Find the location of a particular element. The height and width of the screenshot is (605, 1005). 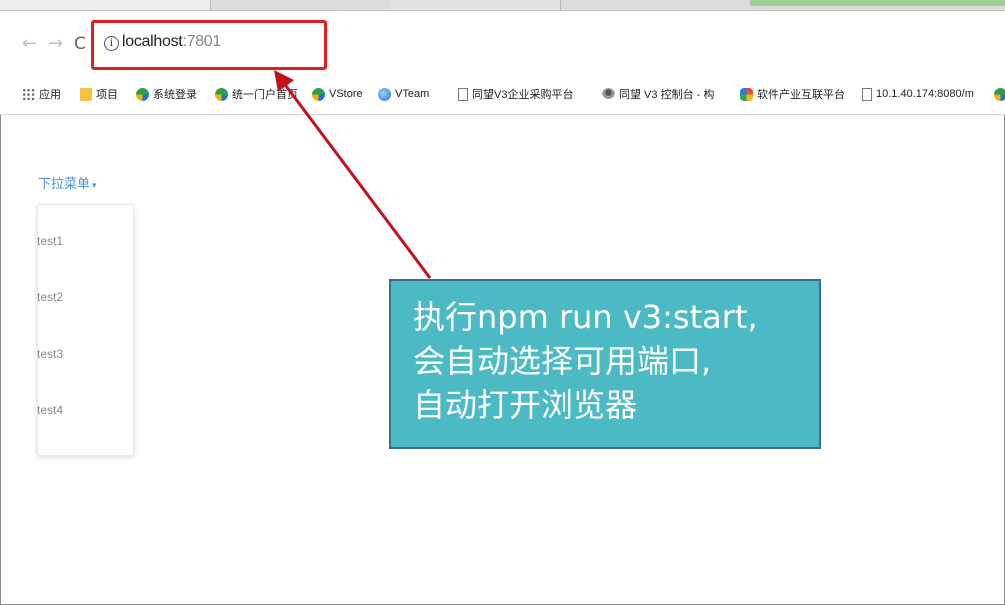

address-bar-input: localhost:7801 is located at coordinates (171, 42).